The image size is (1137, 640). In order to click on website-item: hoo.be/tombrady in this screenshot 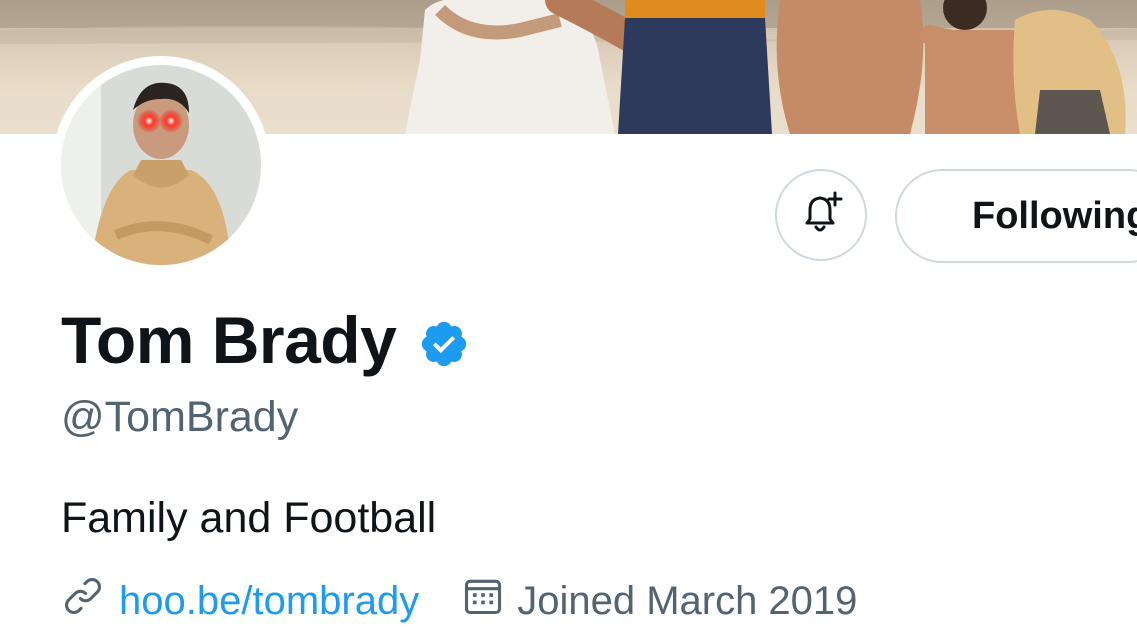, I will do `click(240, 601)`.